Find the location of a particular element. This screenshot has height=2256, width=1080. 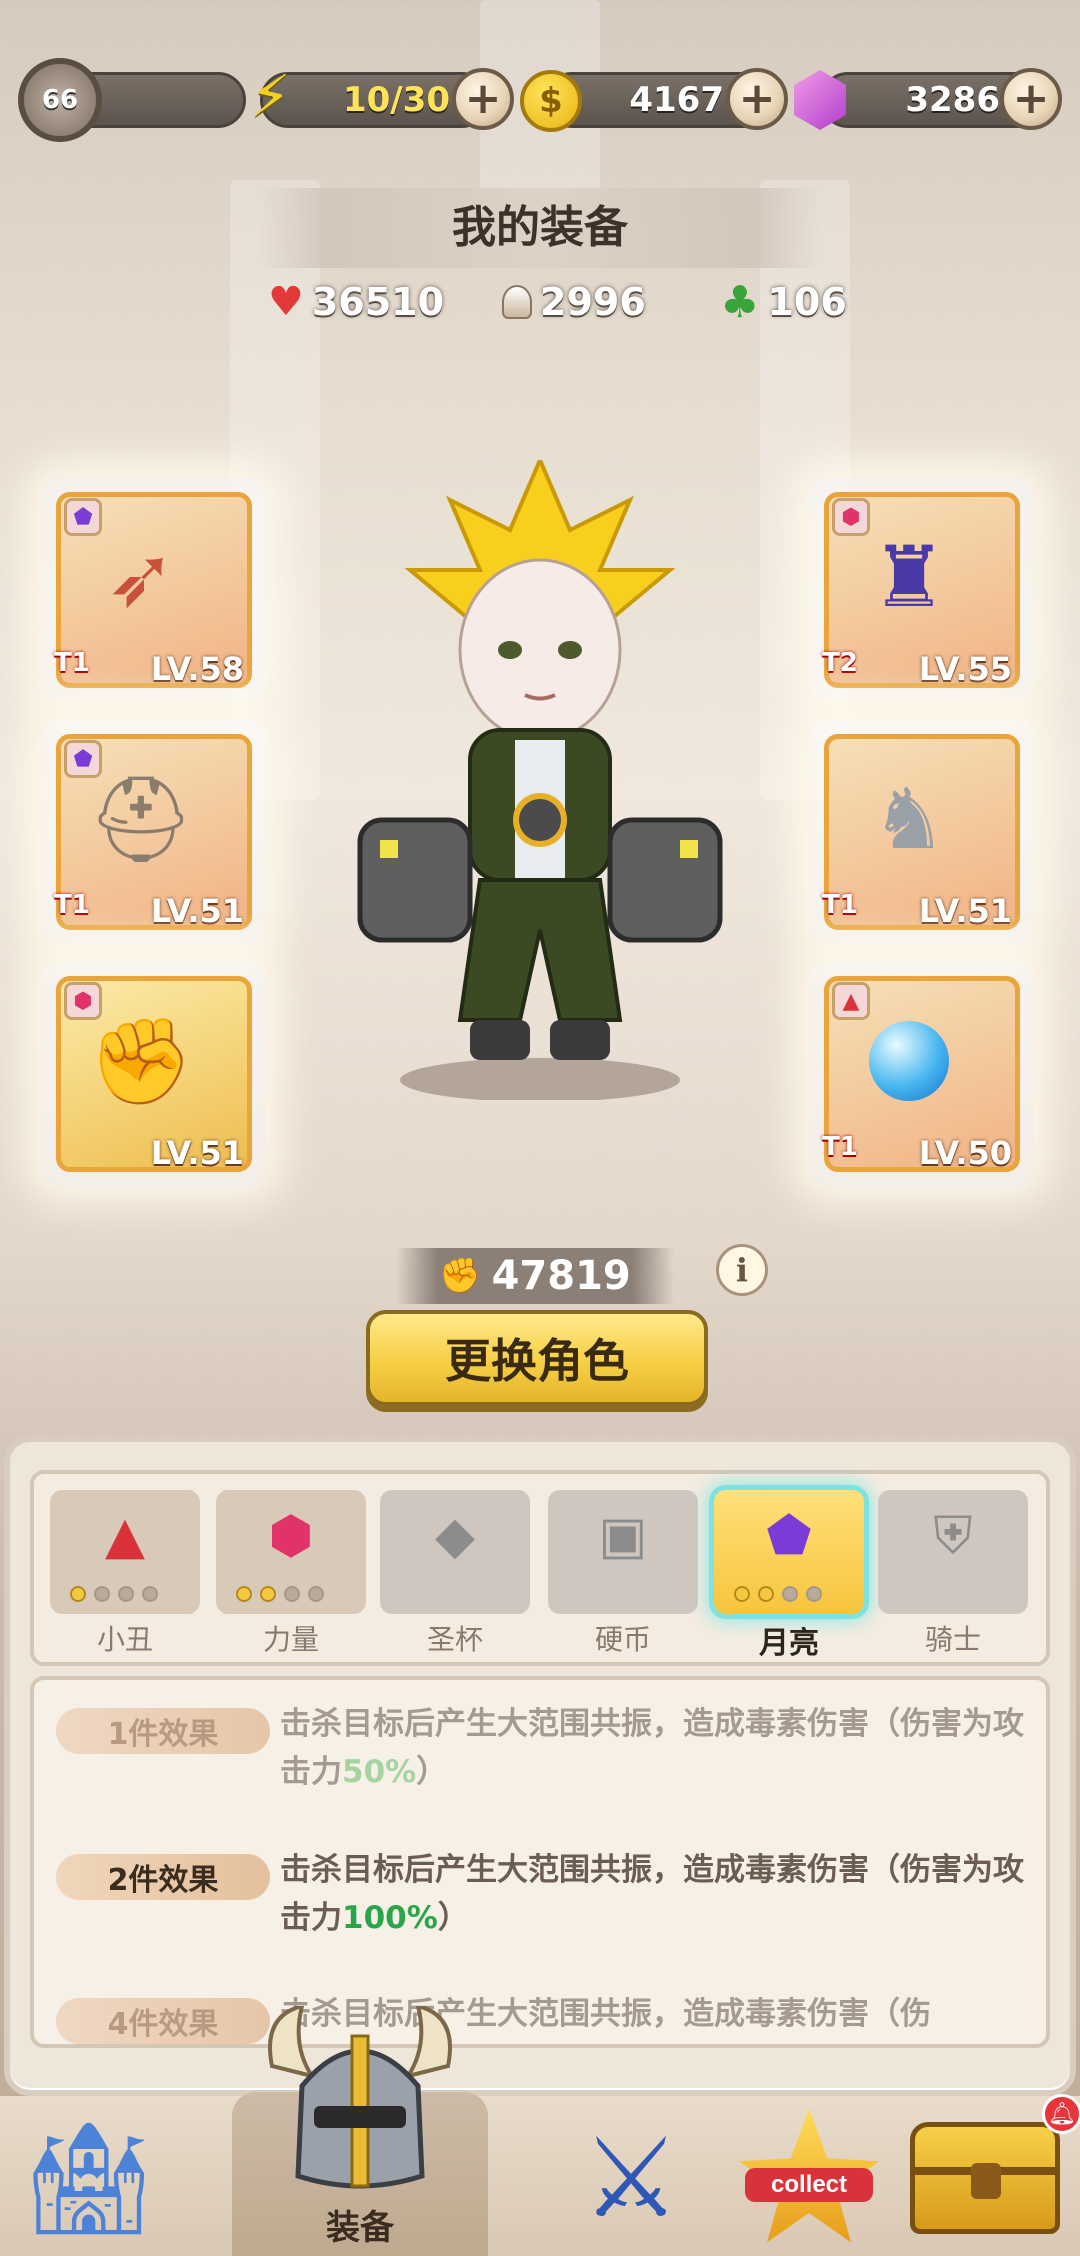

effect-description: 击杀目标后产生大范围共振，造成毒素伤害（伤害为攻击力50%） is located at coordinates (652, 1748).